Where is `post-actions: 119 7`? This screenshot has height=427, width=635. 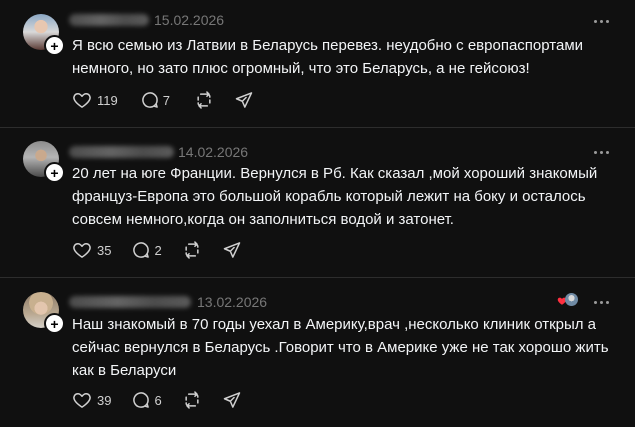 post-actions: 119 7 is located at coordinates (163, 100).